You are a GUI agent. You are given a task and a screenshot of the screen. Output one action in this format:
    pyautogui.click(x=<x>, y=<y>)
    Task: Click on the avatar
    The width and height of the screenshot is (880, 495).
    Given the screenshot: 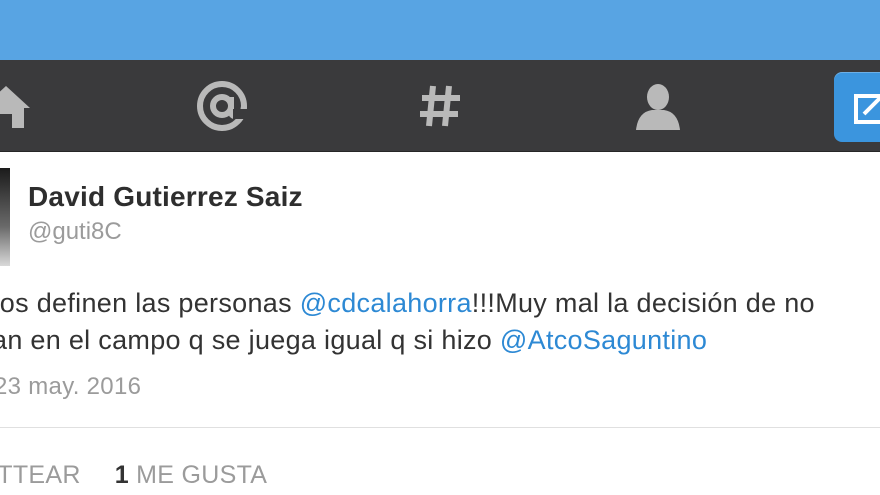 What is the action you would take?
    pyautogui.click(x=5, y=217)
    